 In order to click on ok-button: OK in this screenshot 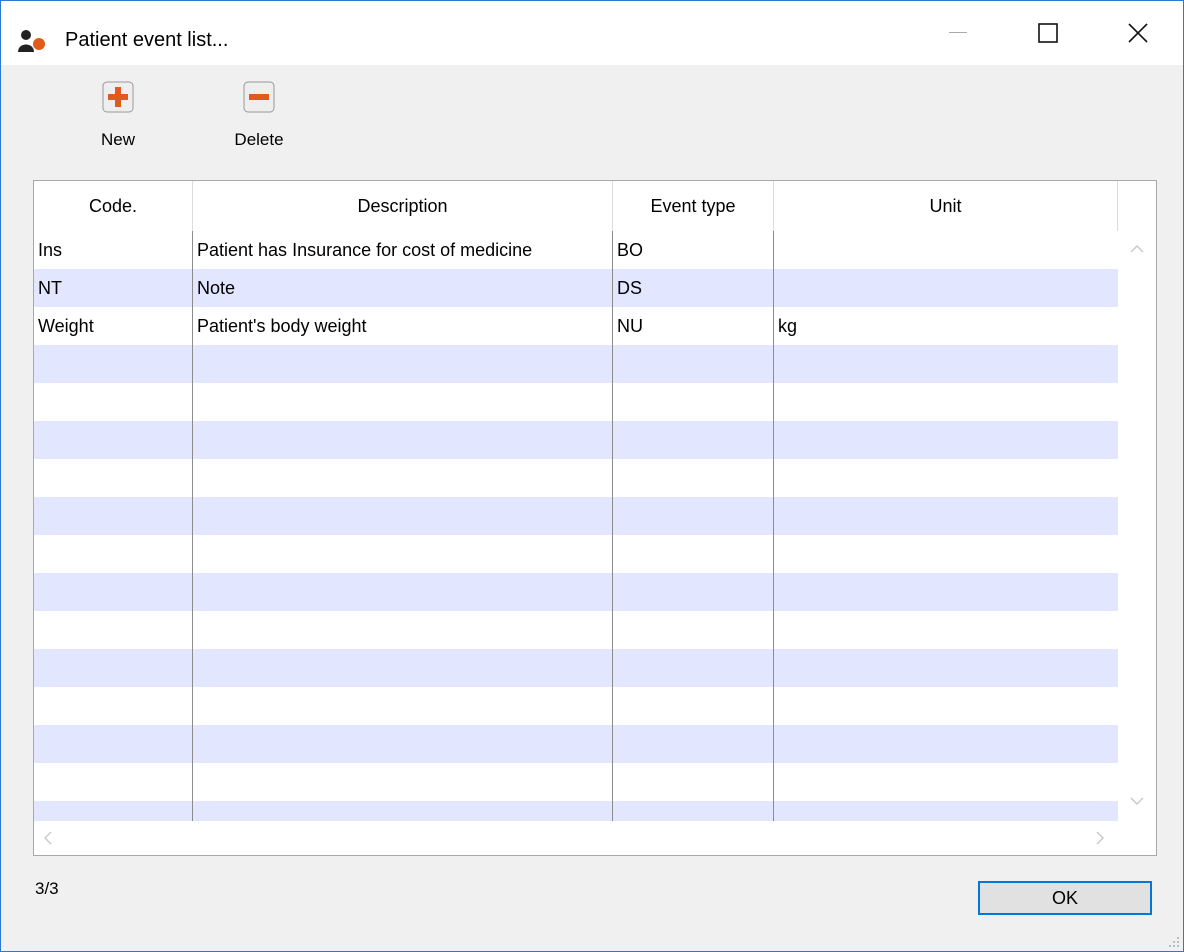, I will do `click(1065, 898)`.